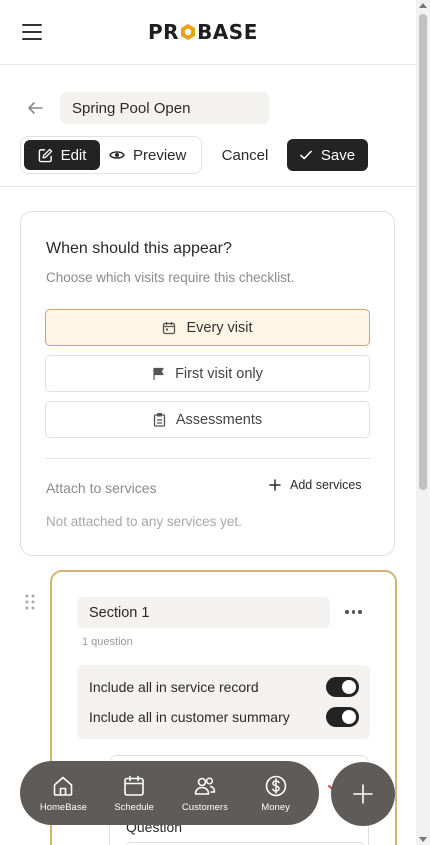  What do you see at coordinates (35, 108) in the screenshot?
I see `arrow-left-icon` at bounding box center [35, 108].